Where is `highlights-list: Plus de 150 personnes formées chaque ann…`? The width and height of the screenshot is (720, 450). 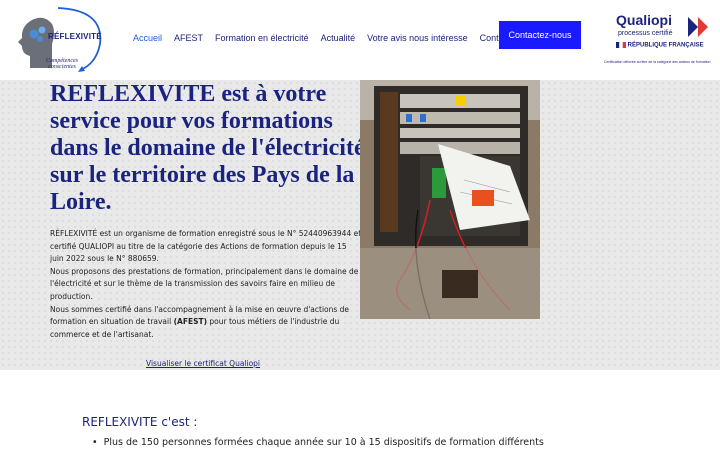 highlights-list: Plus de 150 personnes formées chaque ann… is located at coordinates (318, 442).